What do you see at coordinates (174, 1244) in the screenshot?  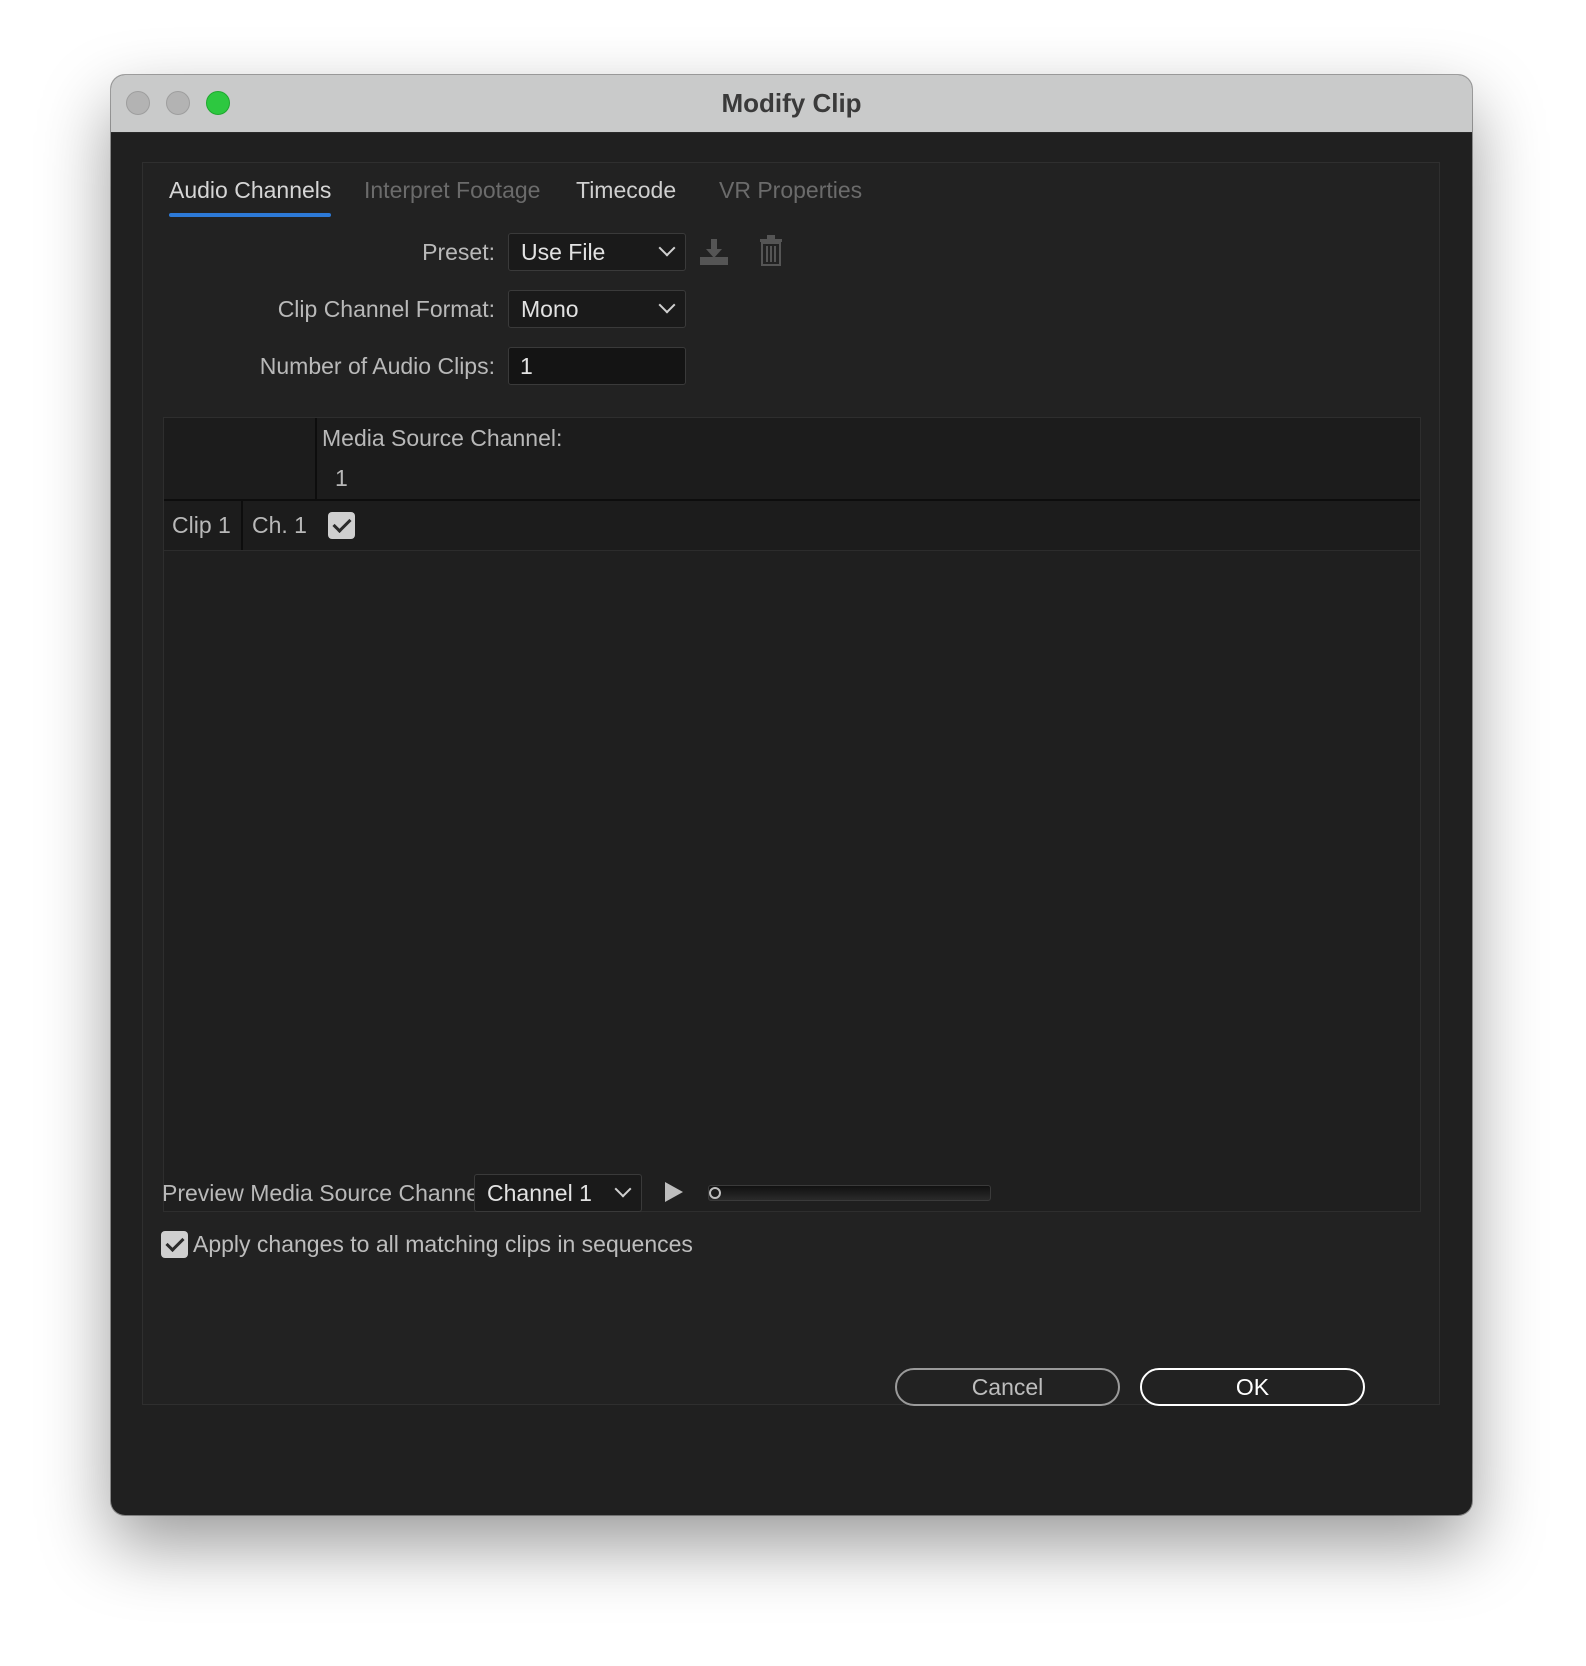 I see `apply-all-checkbox` at bounding box center [174, 1244].